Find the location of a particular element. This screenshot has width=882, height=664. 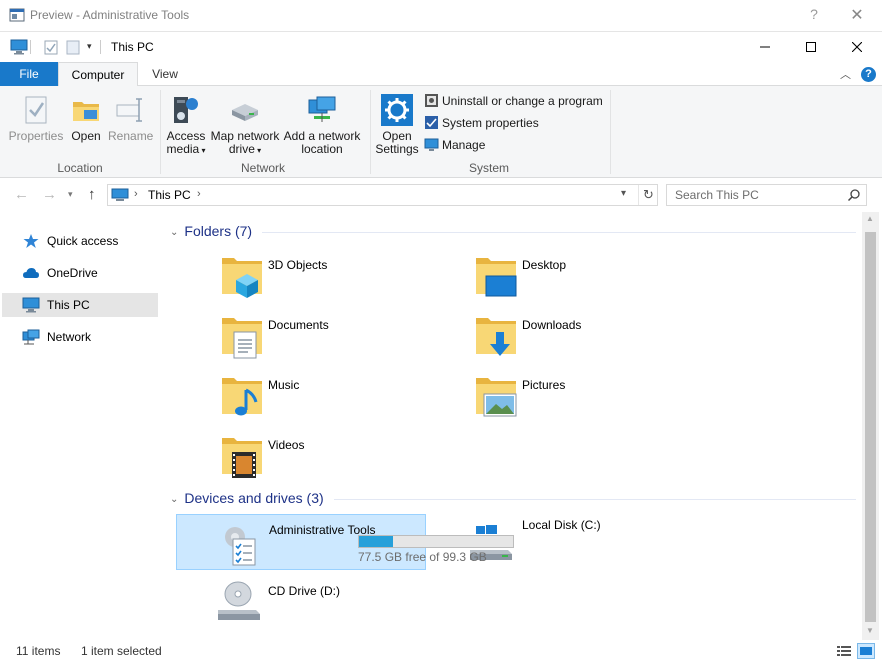

devices-group-heading: ⌄ Devices and drives (3) is located at coordinates (247, 498).